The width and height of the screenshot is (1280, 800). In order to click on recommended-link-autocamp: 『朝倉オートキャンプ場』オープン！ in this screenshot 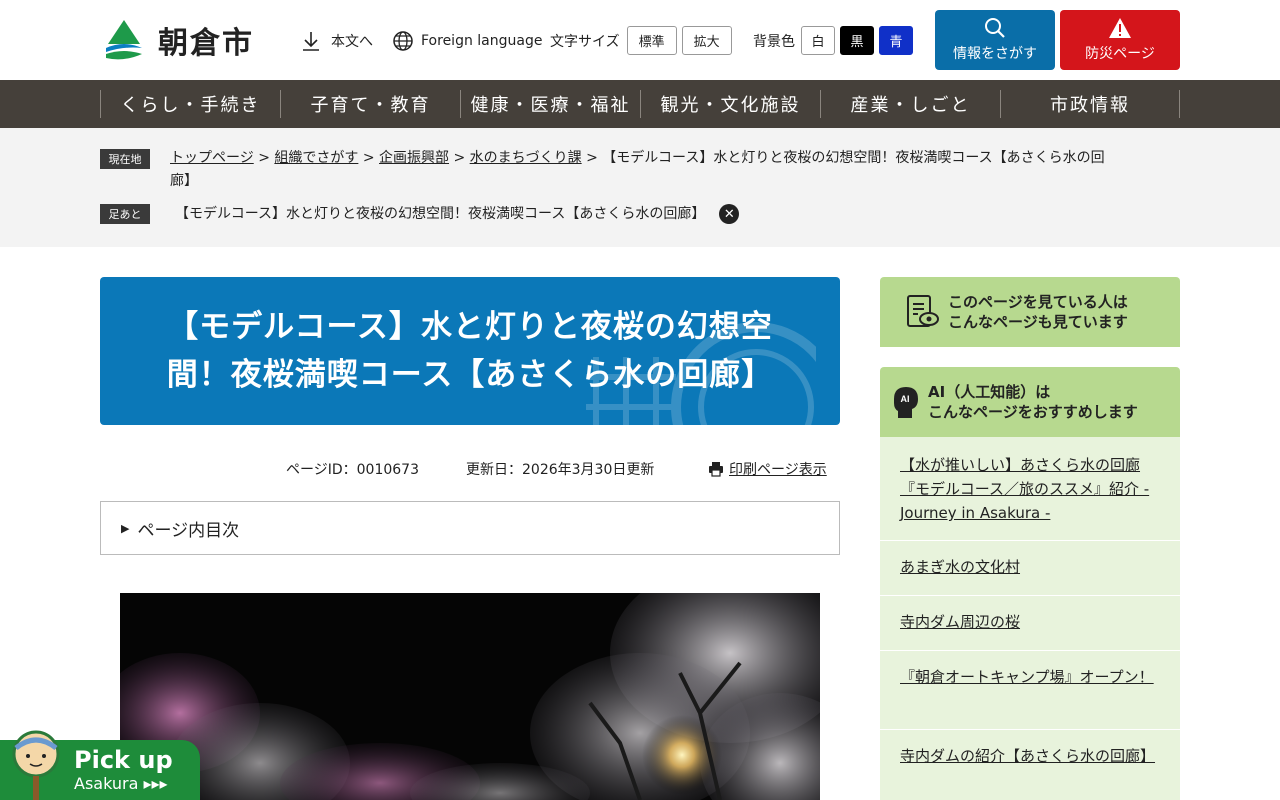, I will do `click(1031, 677)`.